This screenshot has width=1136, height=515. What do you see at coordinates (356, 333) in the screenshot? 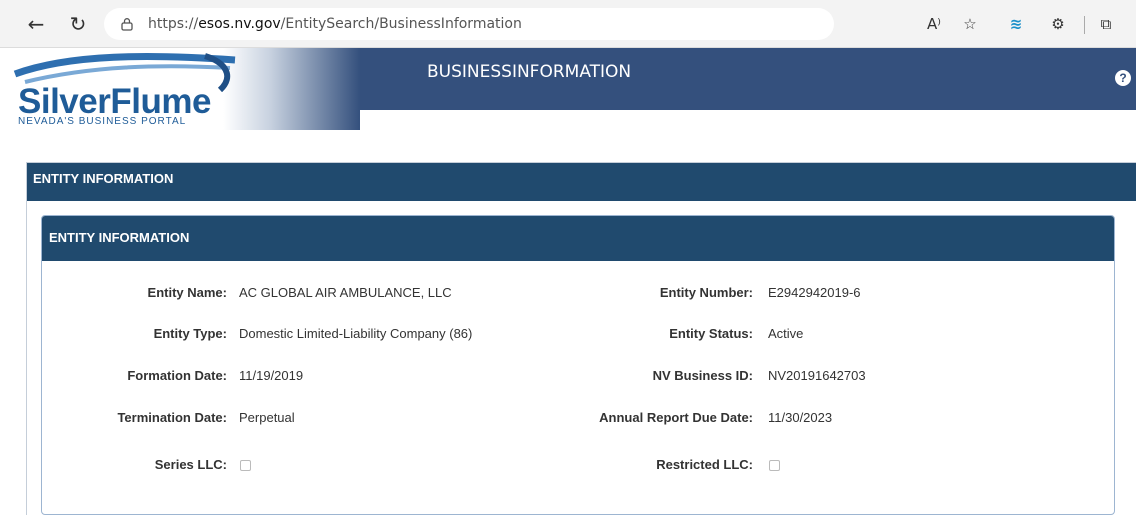
I see `entity-type-value: Domestic Limited-Liability Company (86)` at bounding box center [356, 333].